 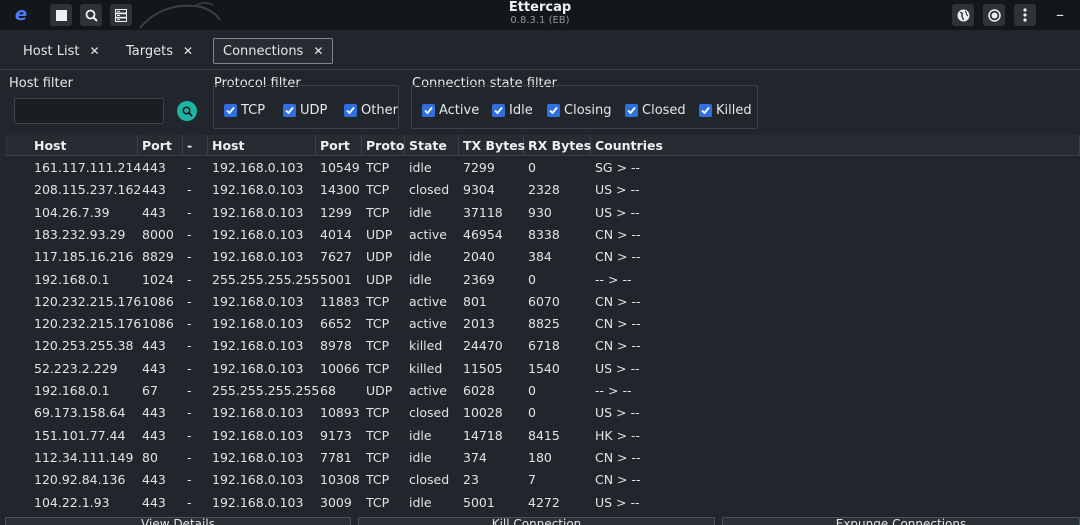 What do you see at coordinates (588, 110) in the screenshot?
I see `checkbox-label: Closing` at bounding box center [588, 110].